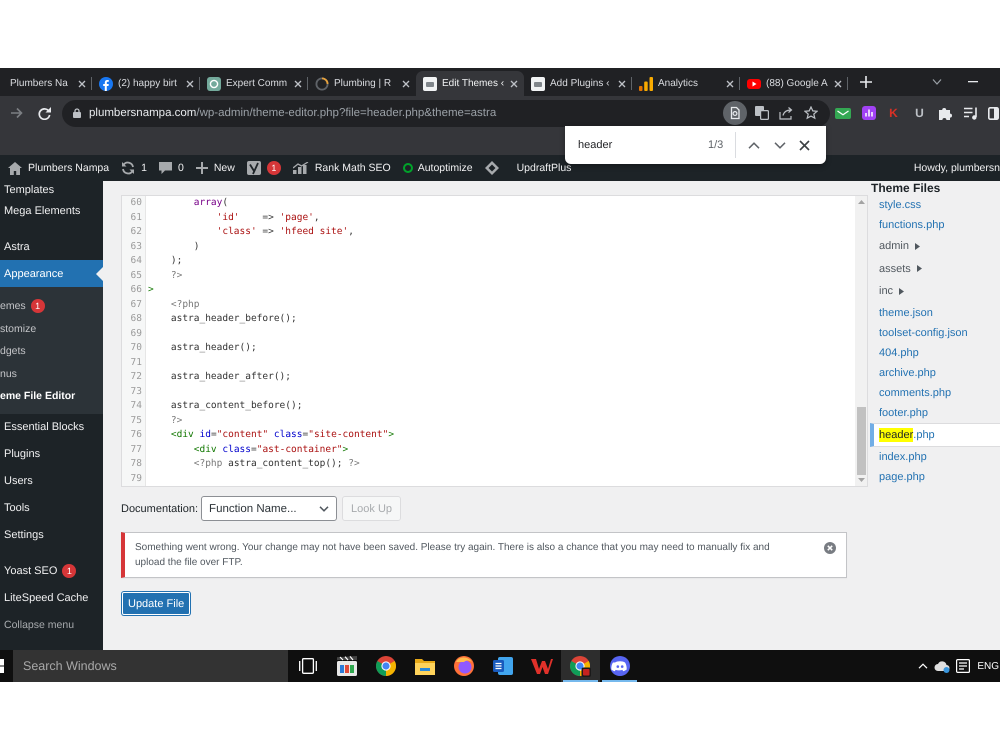 The width and height of the screenshot is (1000, 750). Describe the element at coordinates (935, 332) in the screenshot. I see `file-link: toolset-config.json` at that location.